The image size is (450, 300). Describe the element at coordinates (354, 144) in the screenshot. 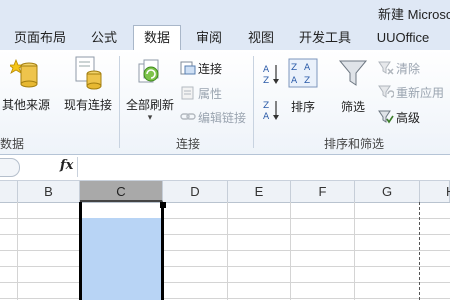

I see `group-label-sort-filter: 排序和筛选` at that location.